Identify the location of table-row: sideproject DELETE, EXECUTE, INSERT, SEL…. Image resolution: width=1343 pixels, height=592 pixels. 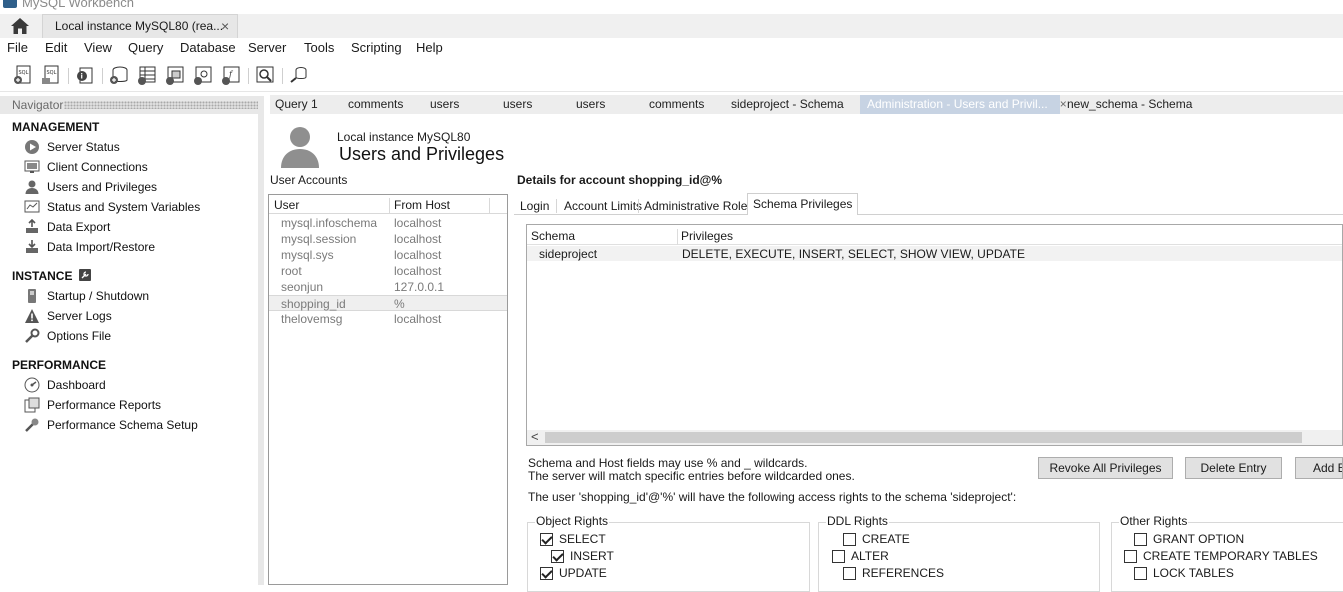
(934, 253).